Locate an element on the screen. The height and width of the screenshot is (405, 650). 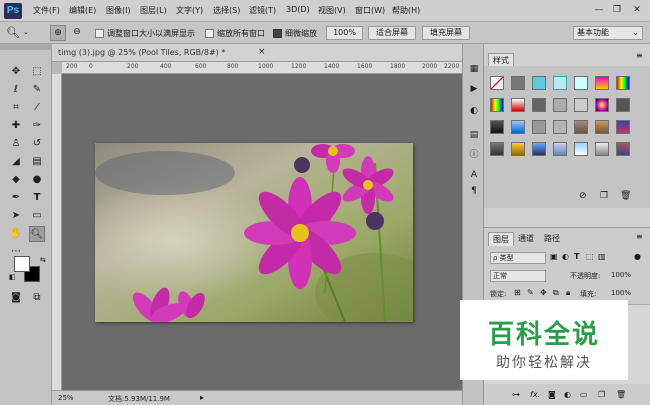
zoom-level: 25% is located at coordinates (66, 398).